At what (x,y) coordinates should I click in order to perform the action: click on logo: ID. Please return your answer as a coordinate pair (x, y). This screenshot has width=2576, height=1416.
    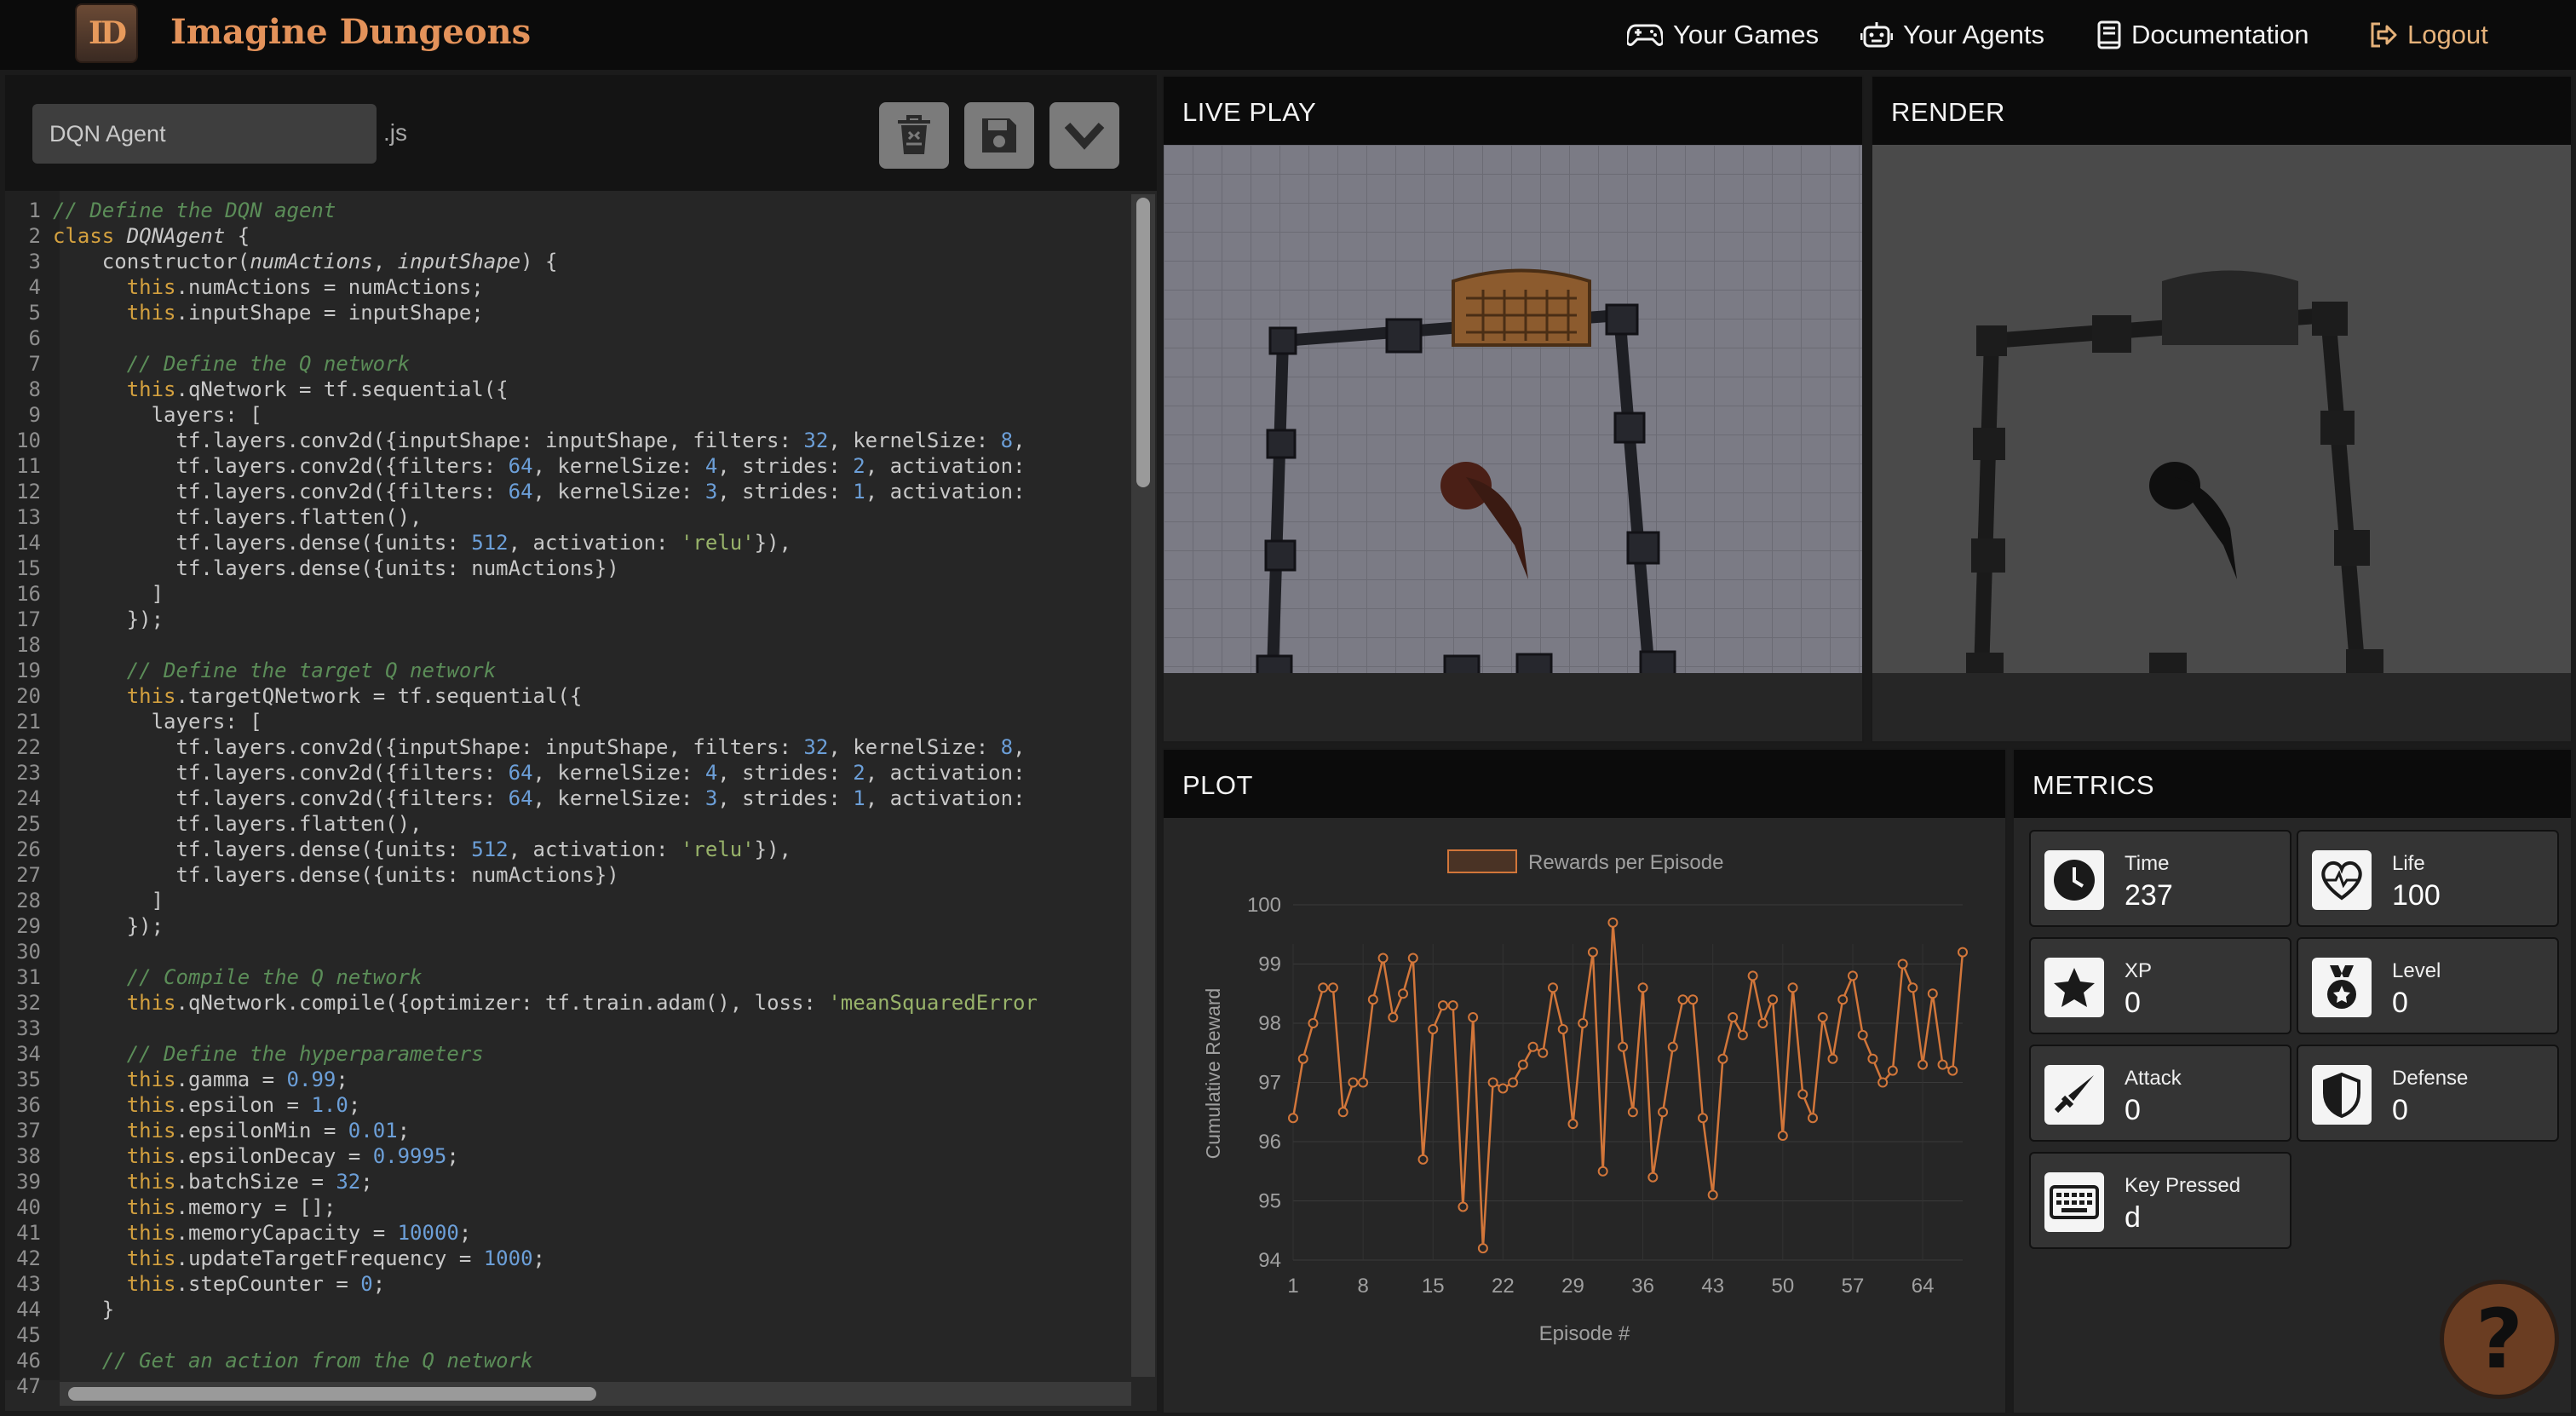
    Looking at the image, I should click on (107, 33).